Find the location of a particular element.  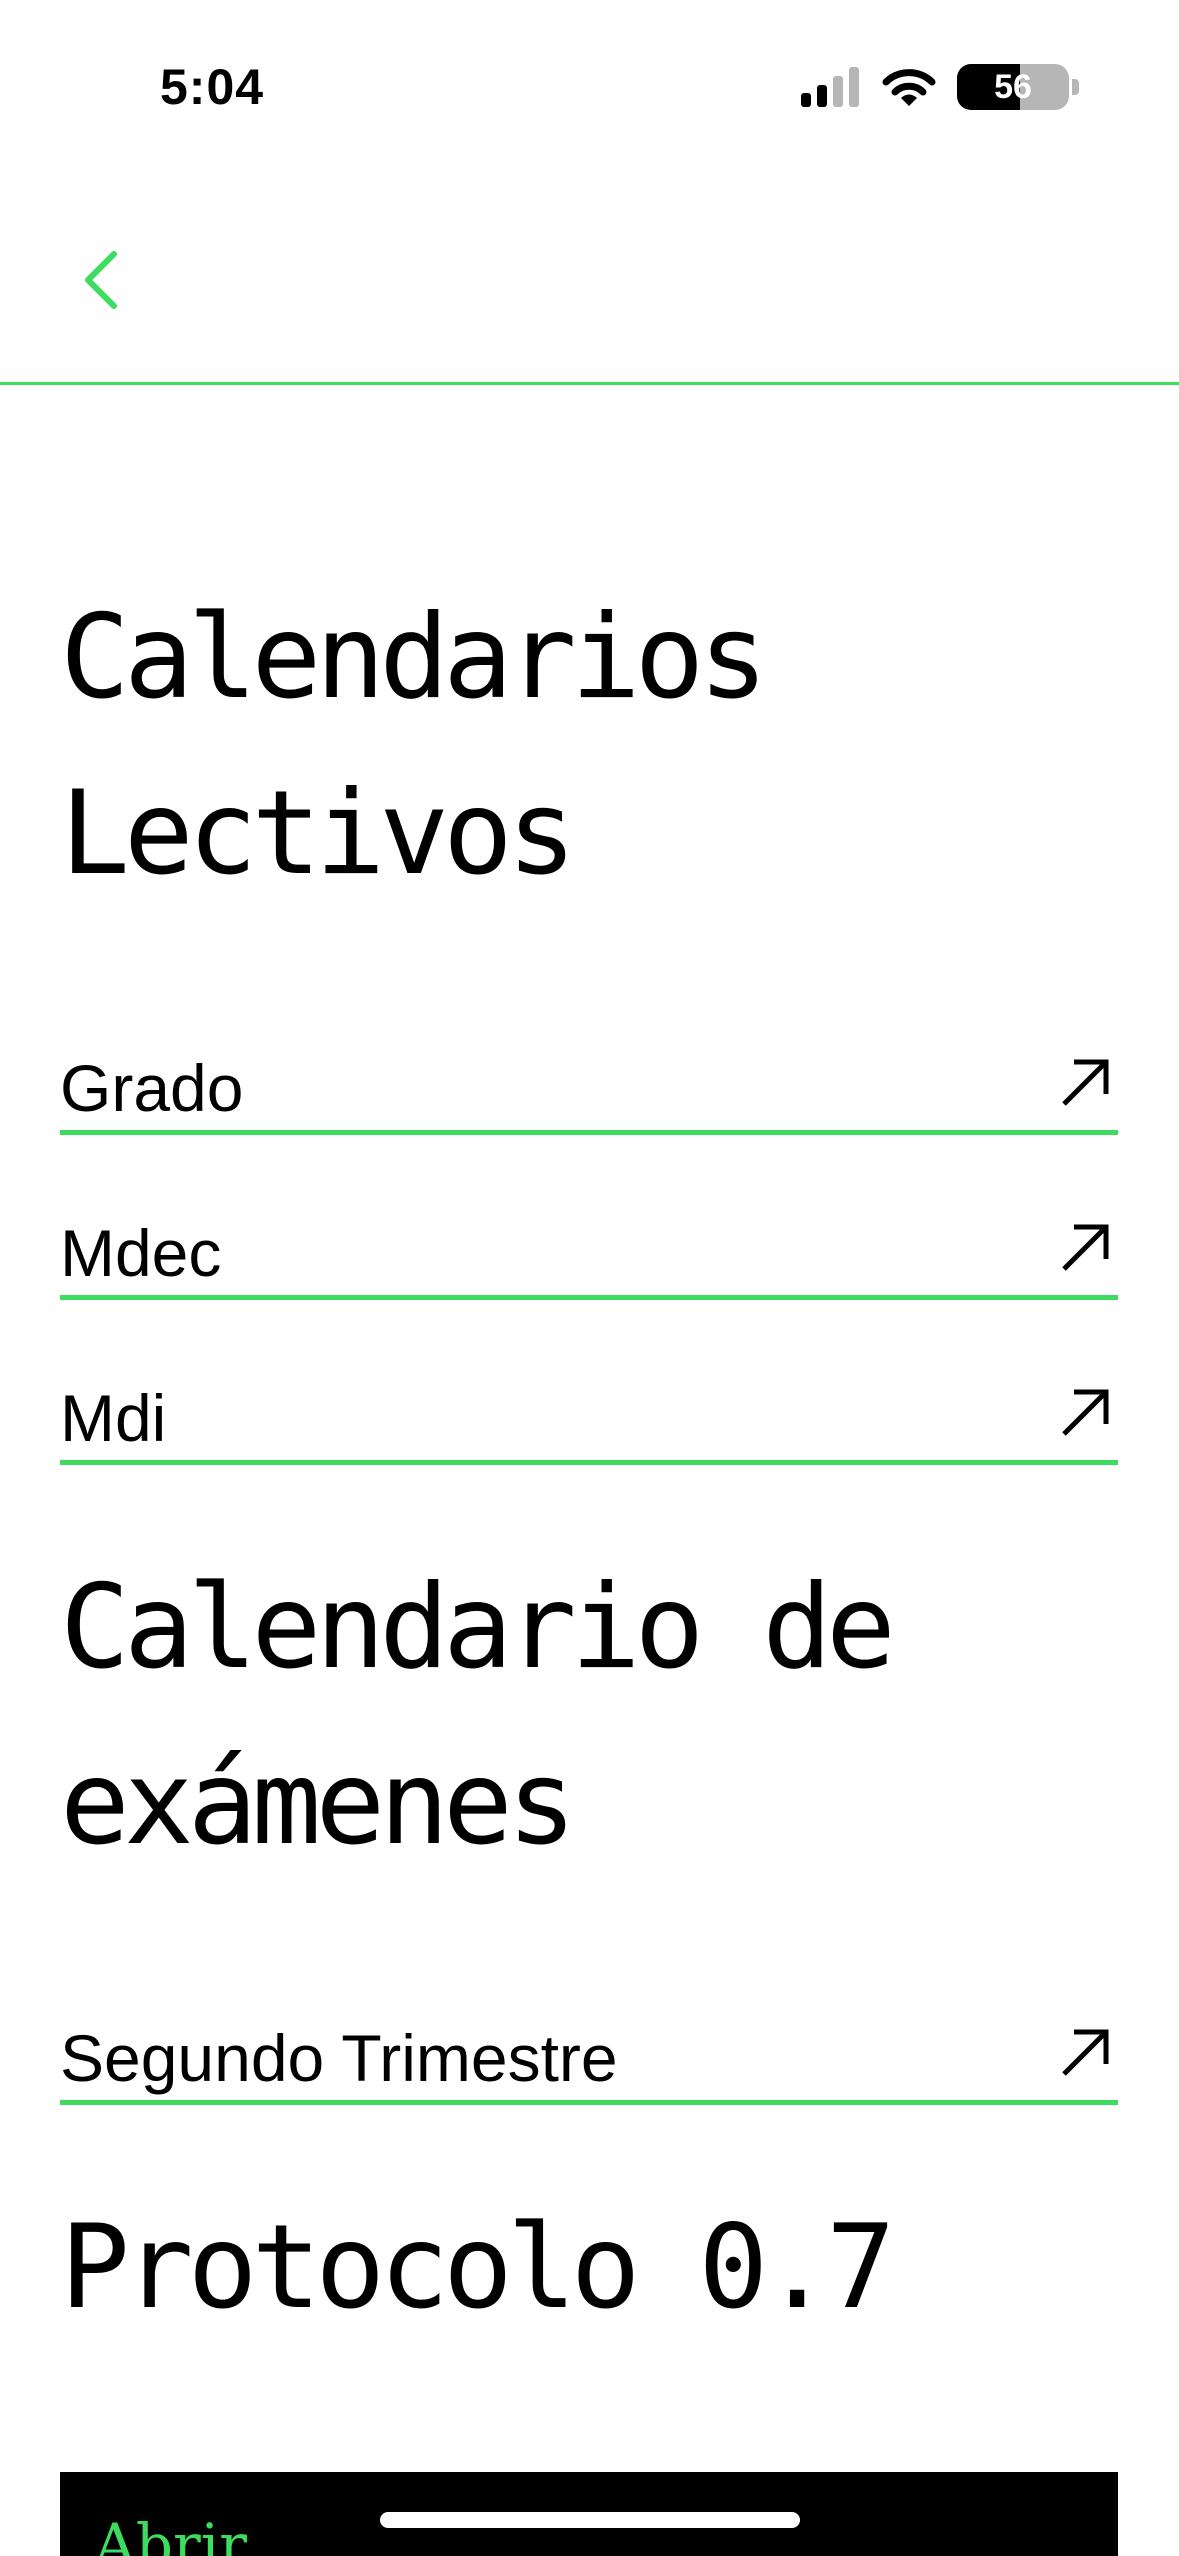

status-time: 5:04 is located at coordinates (212, 87).